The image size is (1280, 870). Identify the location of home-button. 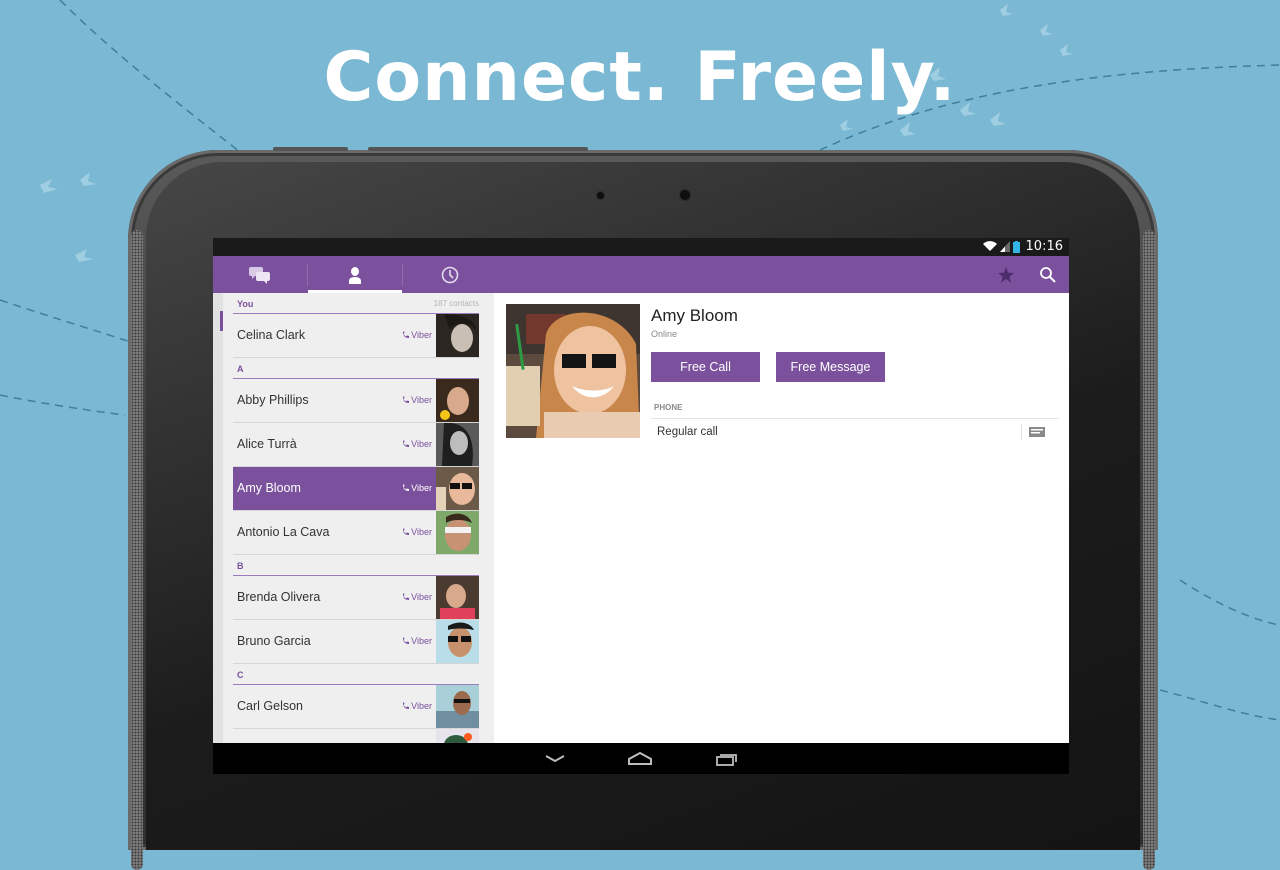
(640, 759).